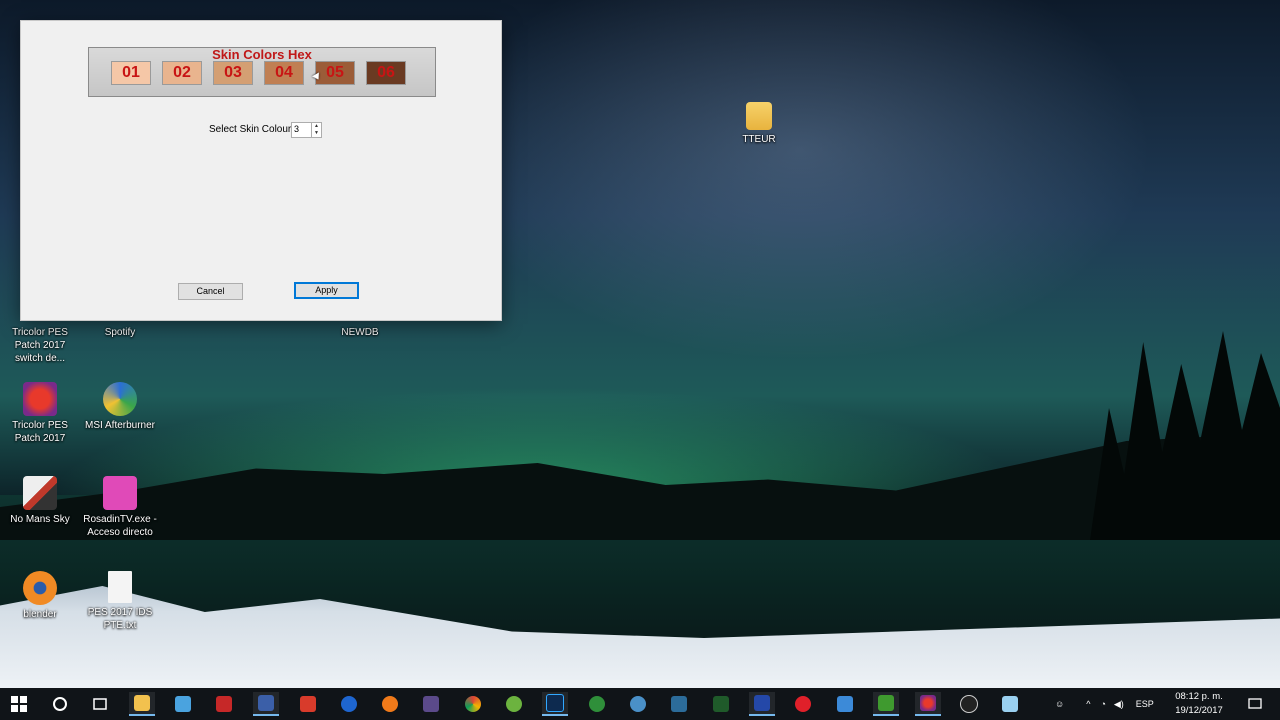 The height and width of the screenshot is (720, 1280). I want to click on blue-app-icon, so click(845, 704).